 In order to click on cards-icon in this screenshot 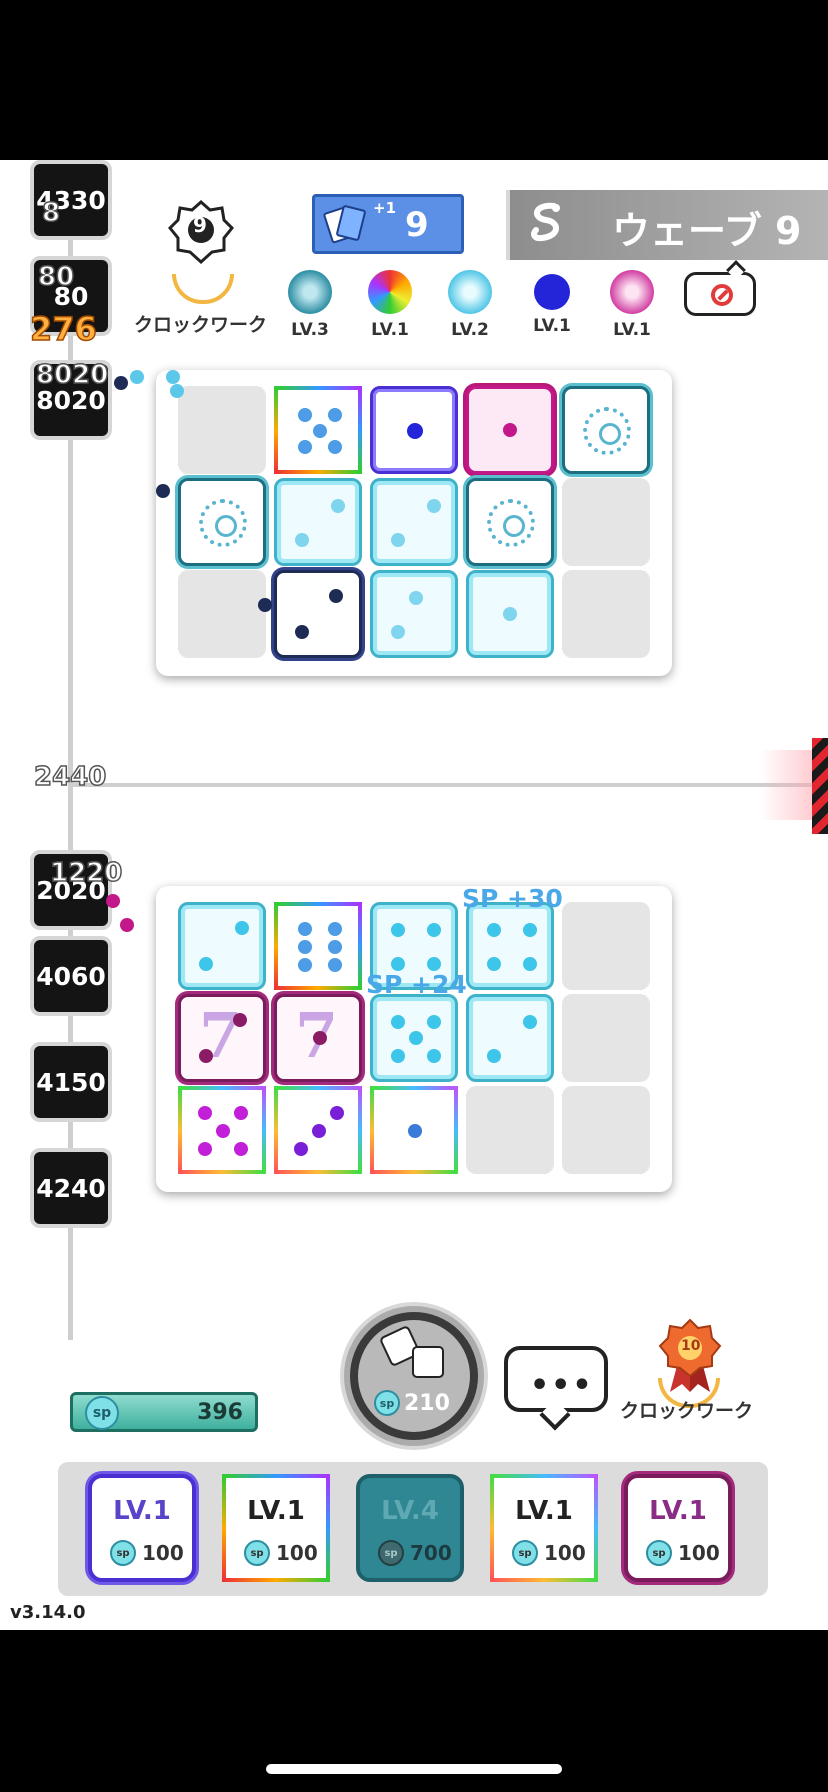, I will do `click(346, 225)`.